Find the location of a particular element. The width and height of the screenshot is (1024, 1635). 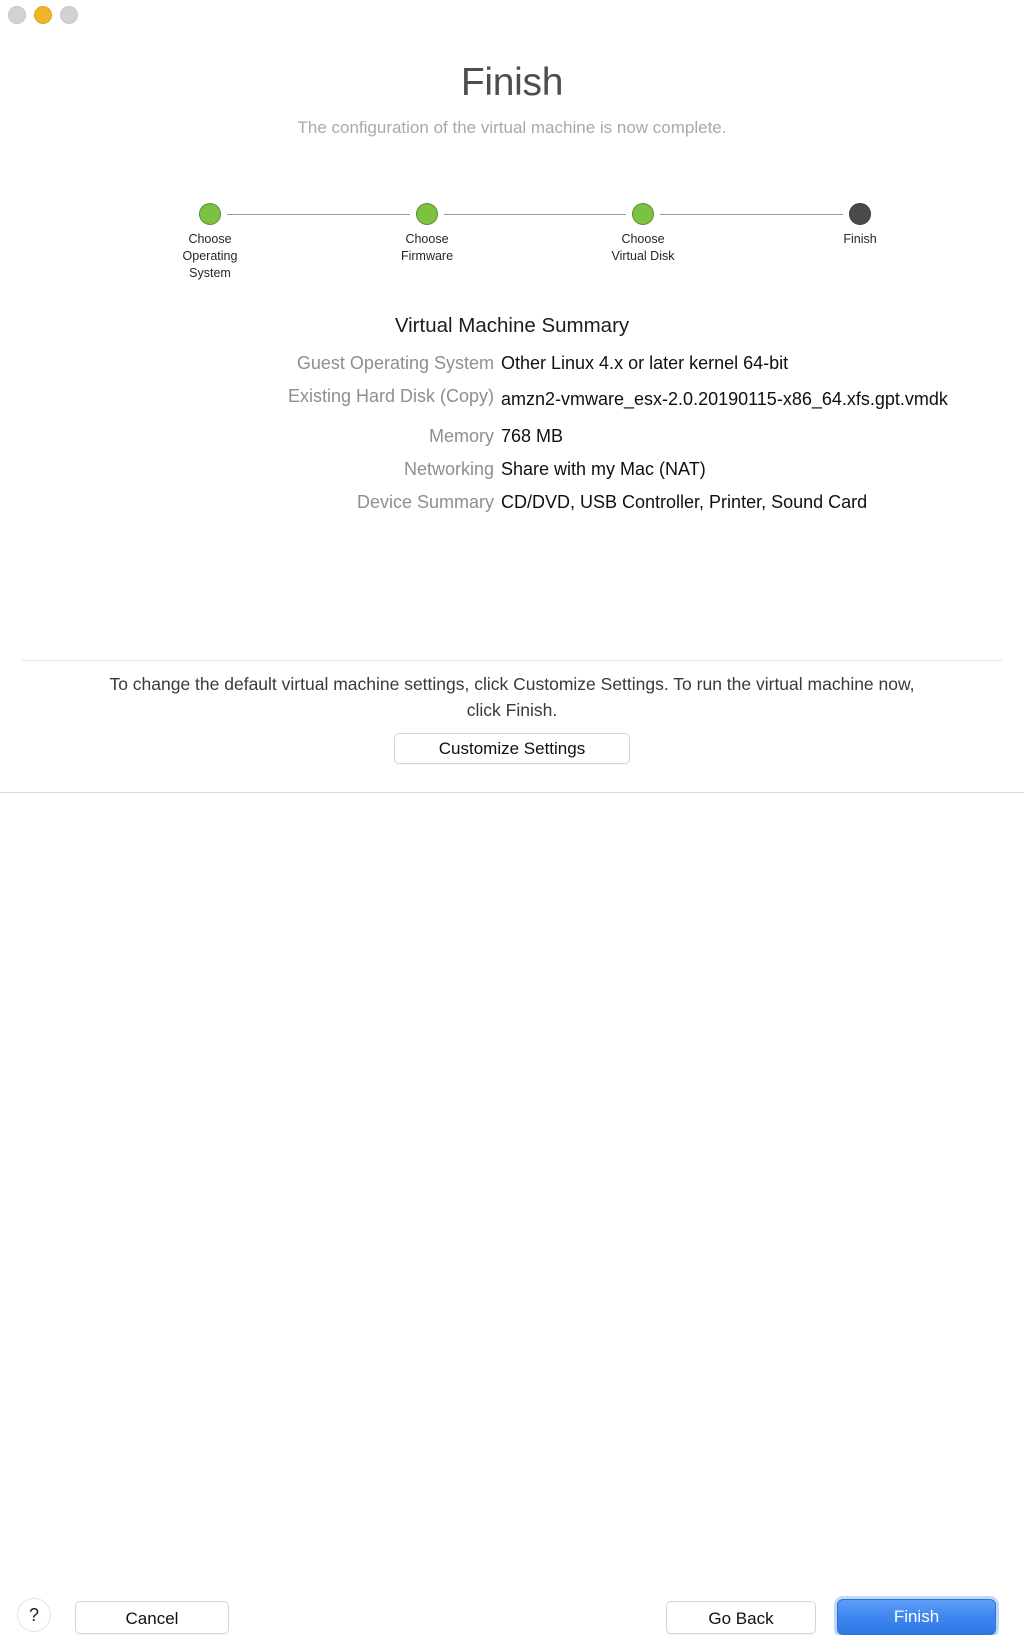

summary-row-value: Other Linux 4.x or later kernel 64-bit is located at coordinates (645, 363).